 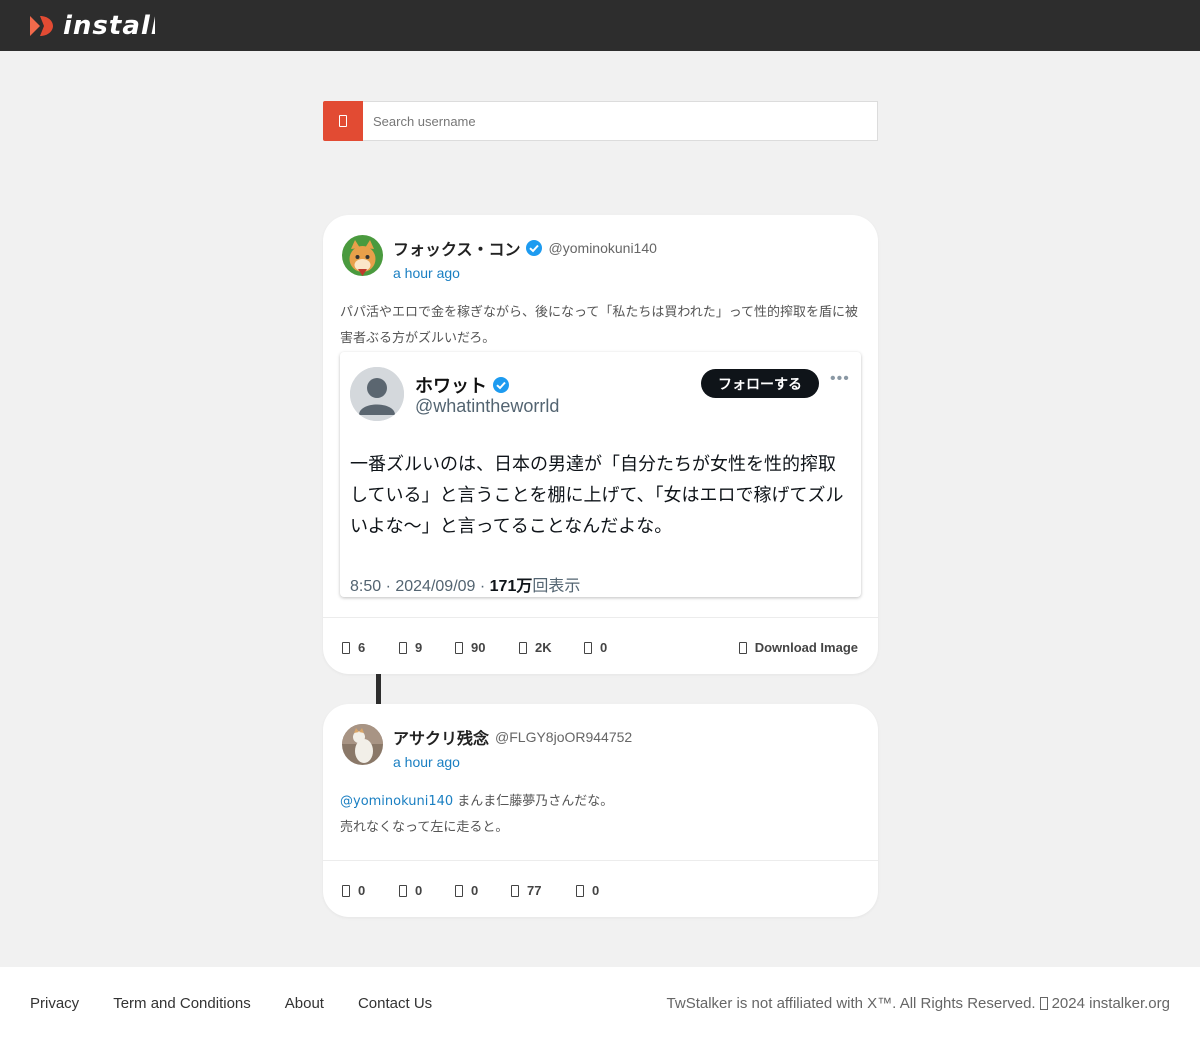 I want to click on download-icon, so click(x=742, y=647).